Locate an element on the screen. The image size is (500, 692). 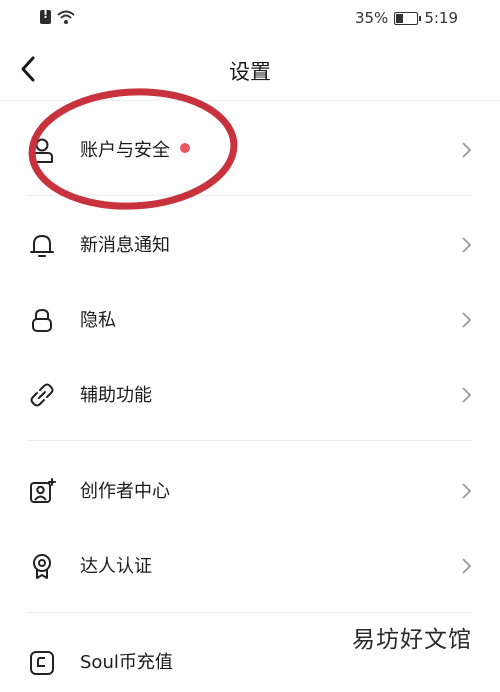
status-right: 35% 5:19 is located at coordinates (406, 18).